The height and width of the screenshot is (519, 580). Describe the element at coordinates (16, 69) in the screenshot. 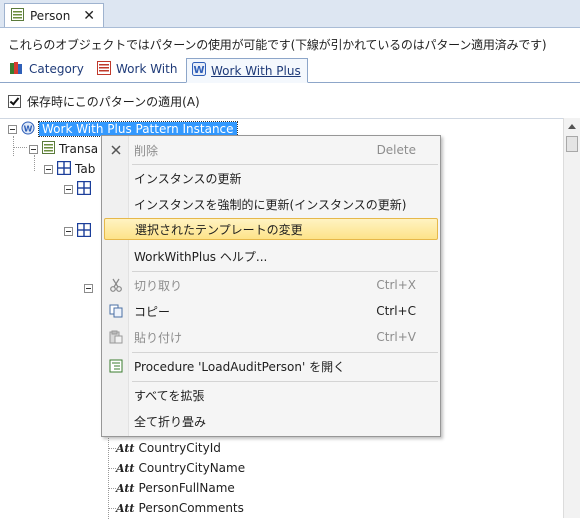

I see `category-icon` at that location.